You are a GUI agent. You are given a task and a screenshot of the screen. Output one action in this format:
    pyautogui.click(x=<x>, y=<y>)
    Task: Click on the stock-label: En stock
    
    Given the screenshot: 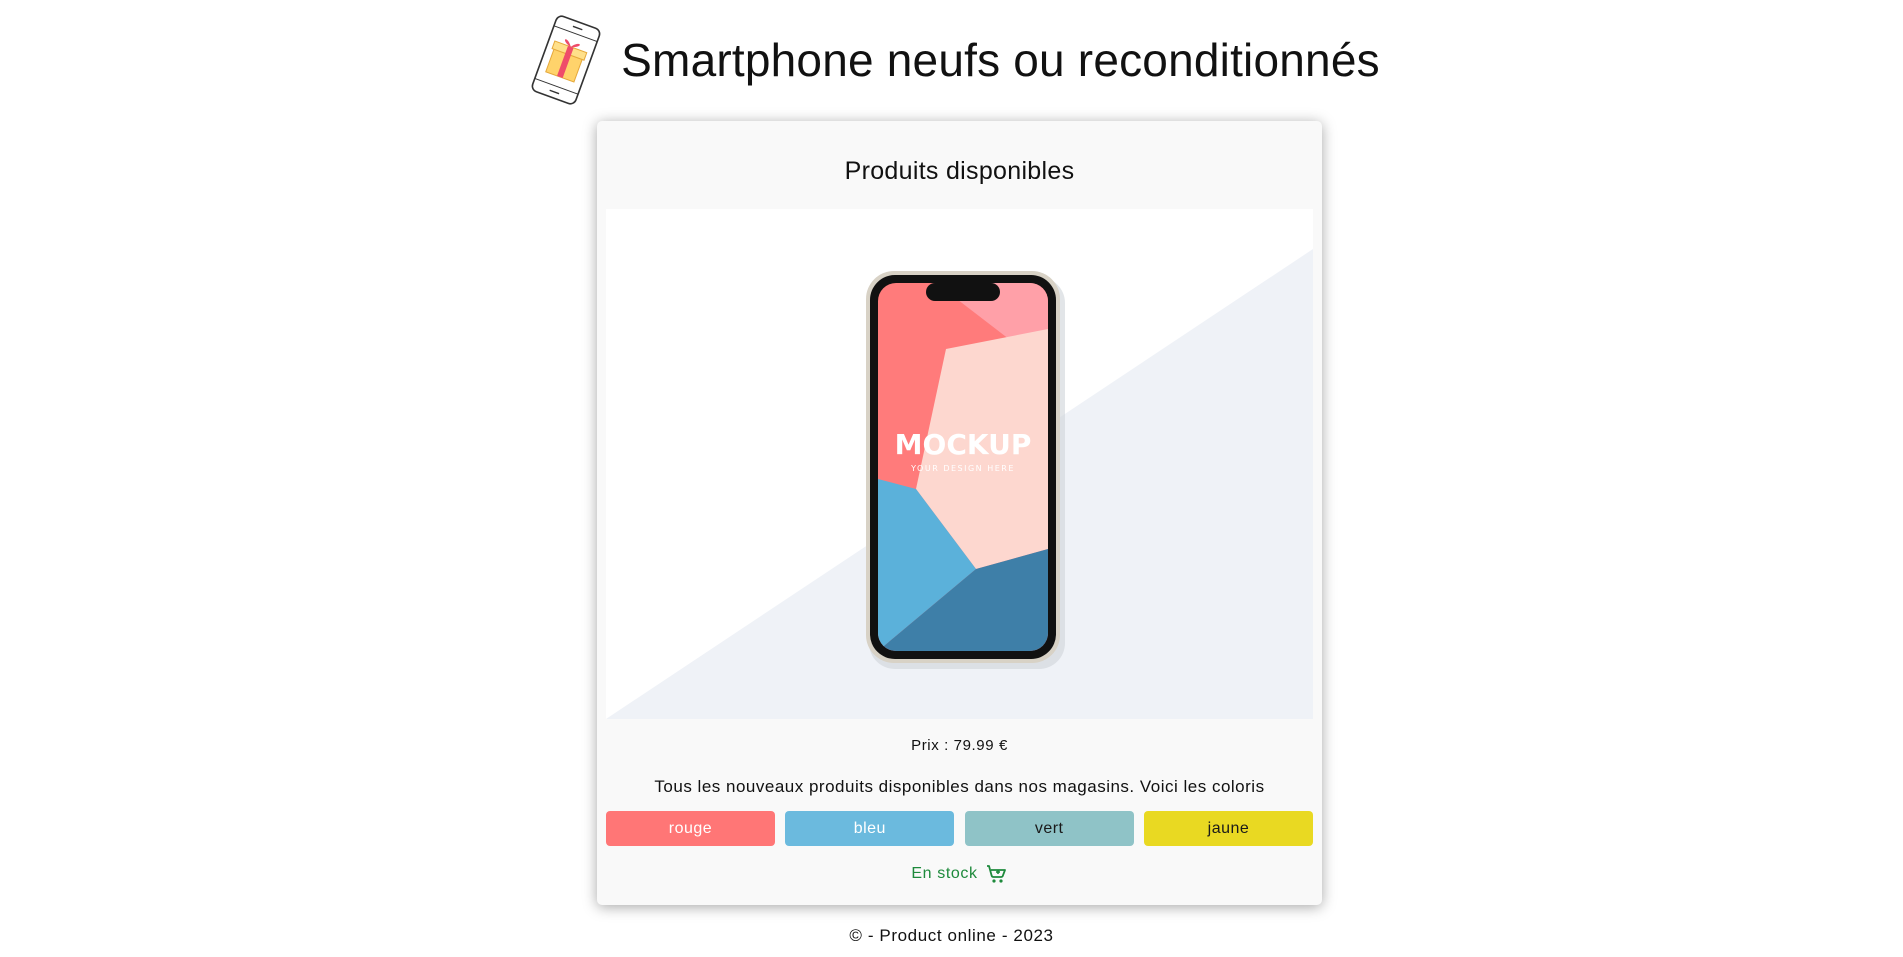 What is the action you would take?
    pyautogui.click(x=944, y=873)
    